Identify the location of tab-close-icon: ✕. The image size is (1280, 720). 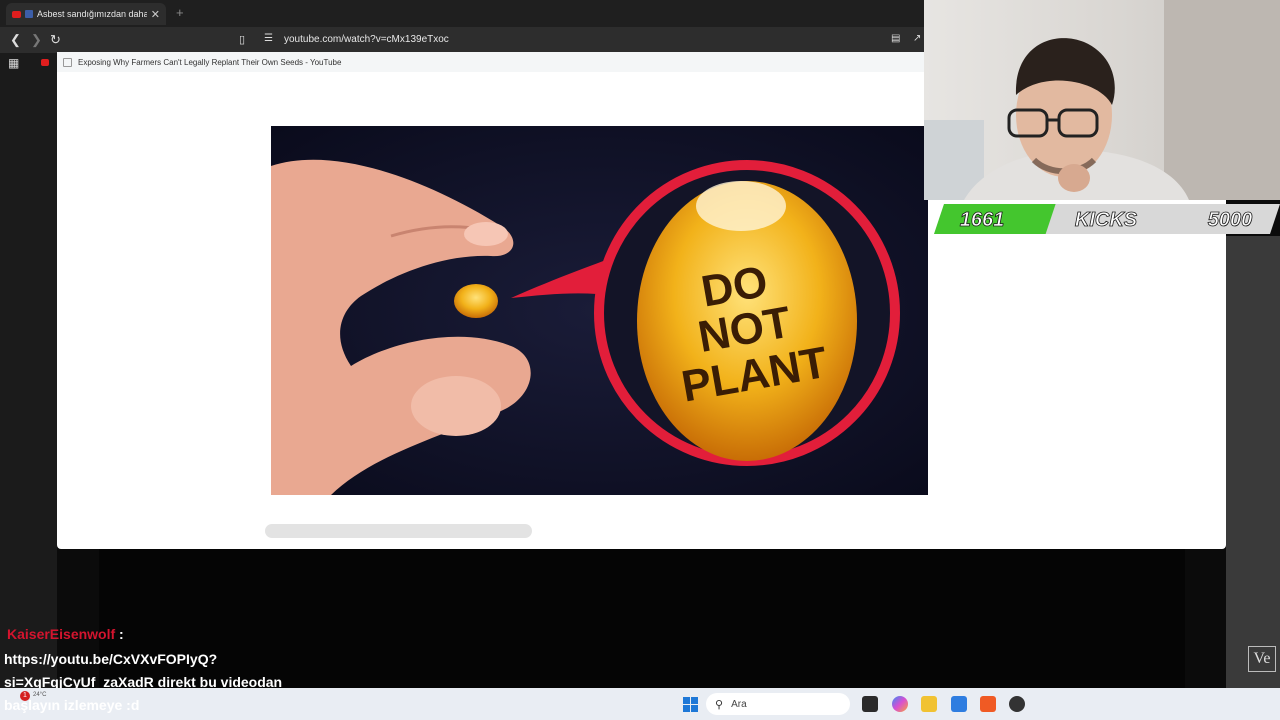
(155, 14).